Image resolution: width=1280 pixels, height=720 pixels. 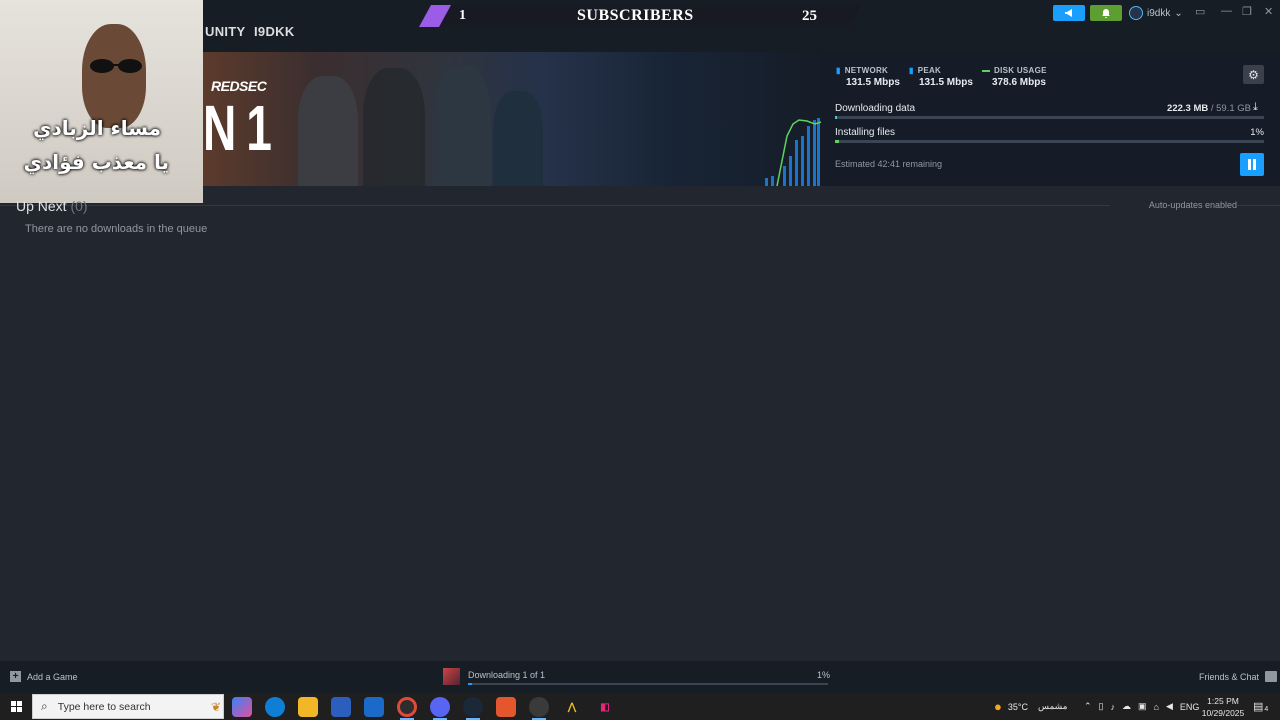 I want to click on bottom-progress-percent: 1%, so click(x=824, y=675).